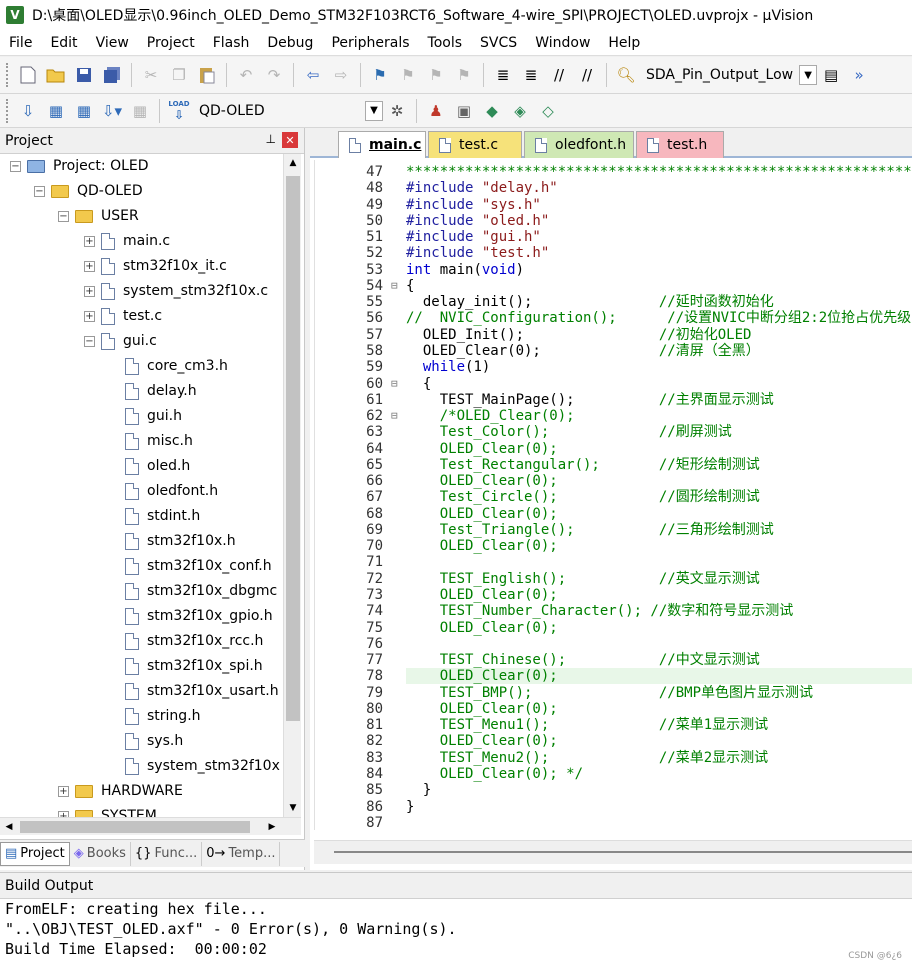 The width and height of the screenshot is (912, 970). I want to click on code-line: 66 OLED_Clear(0);, so click(613, 481).